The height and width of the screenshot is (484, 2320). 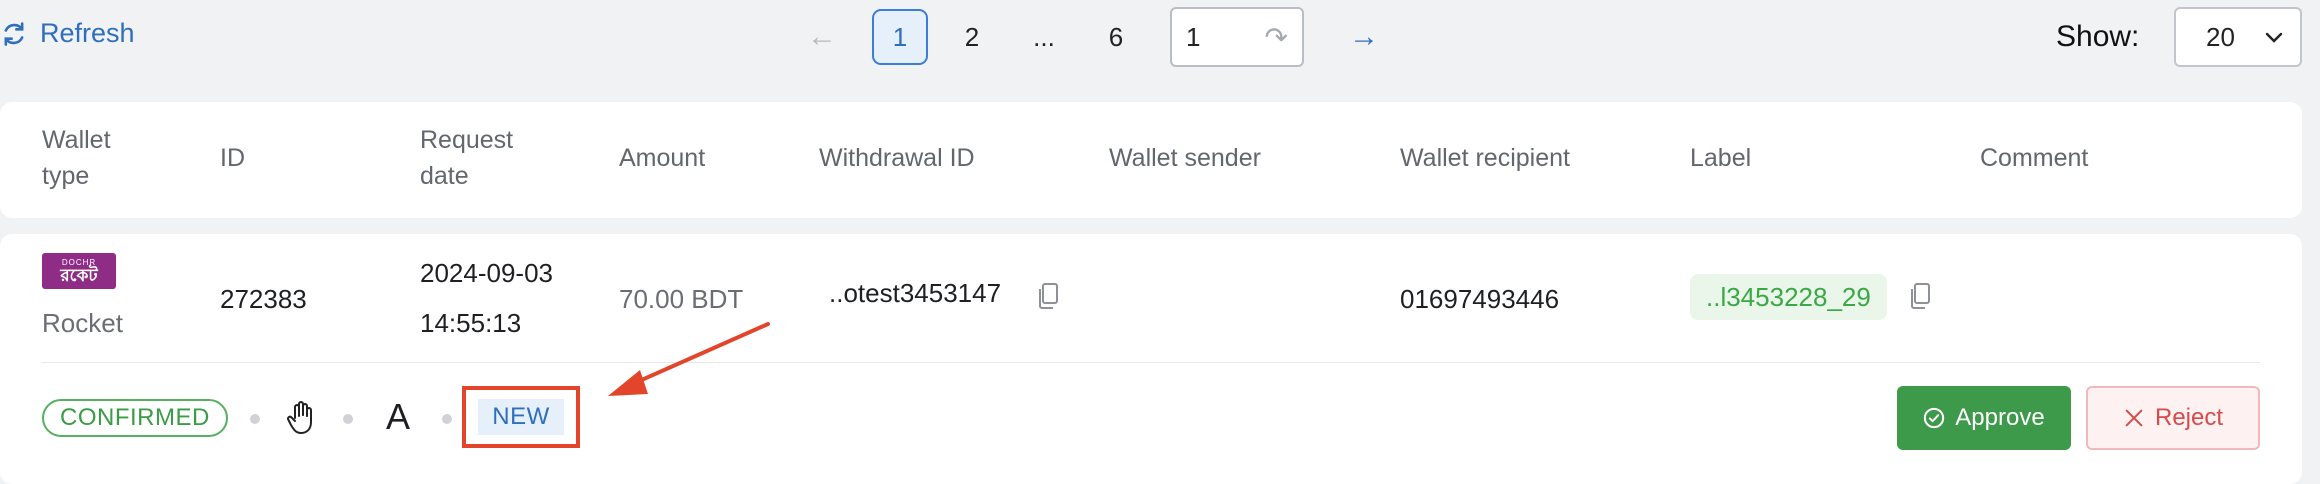 I want to click on approve-button: Approve, so click(x=1984, y=418).